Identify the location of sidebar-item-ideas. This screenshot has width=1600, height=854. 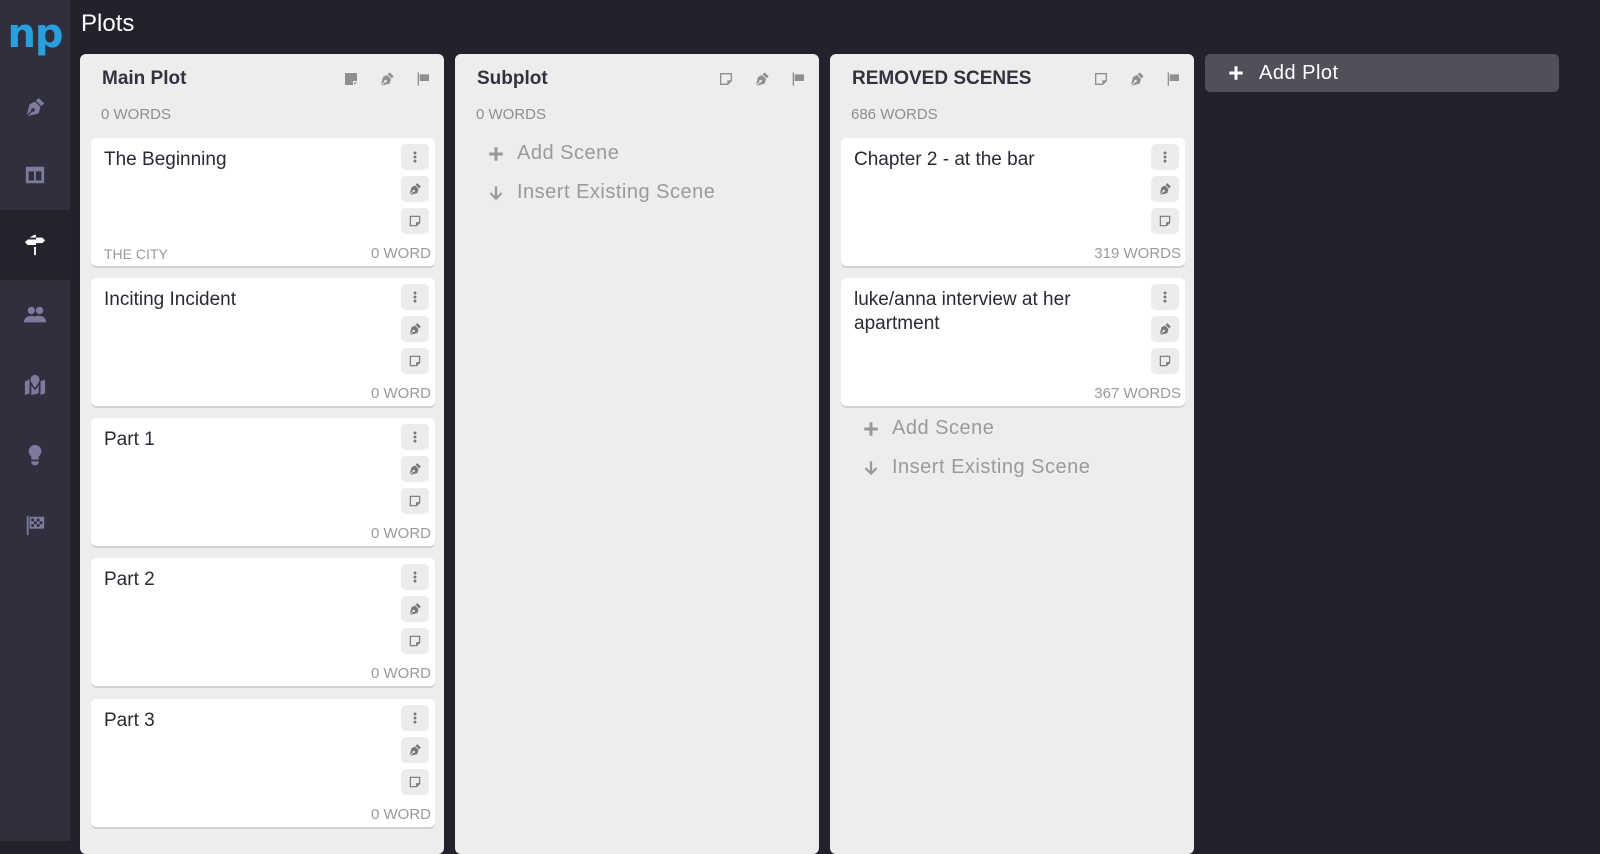
(35, 455).